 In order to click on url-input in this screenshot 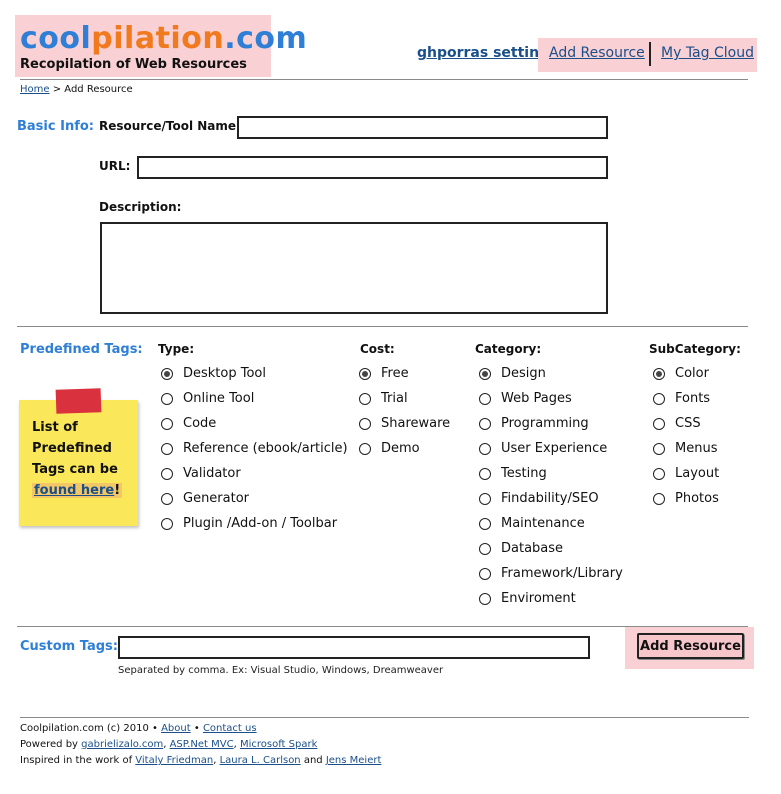, I will do `click(372, 167)`.